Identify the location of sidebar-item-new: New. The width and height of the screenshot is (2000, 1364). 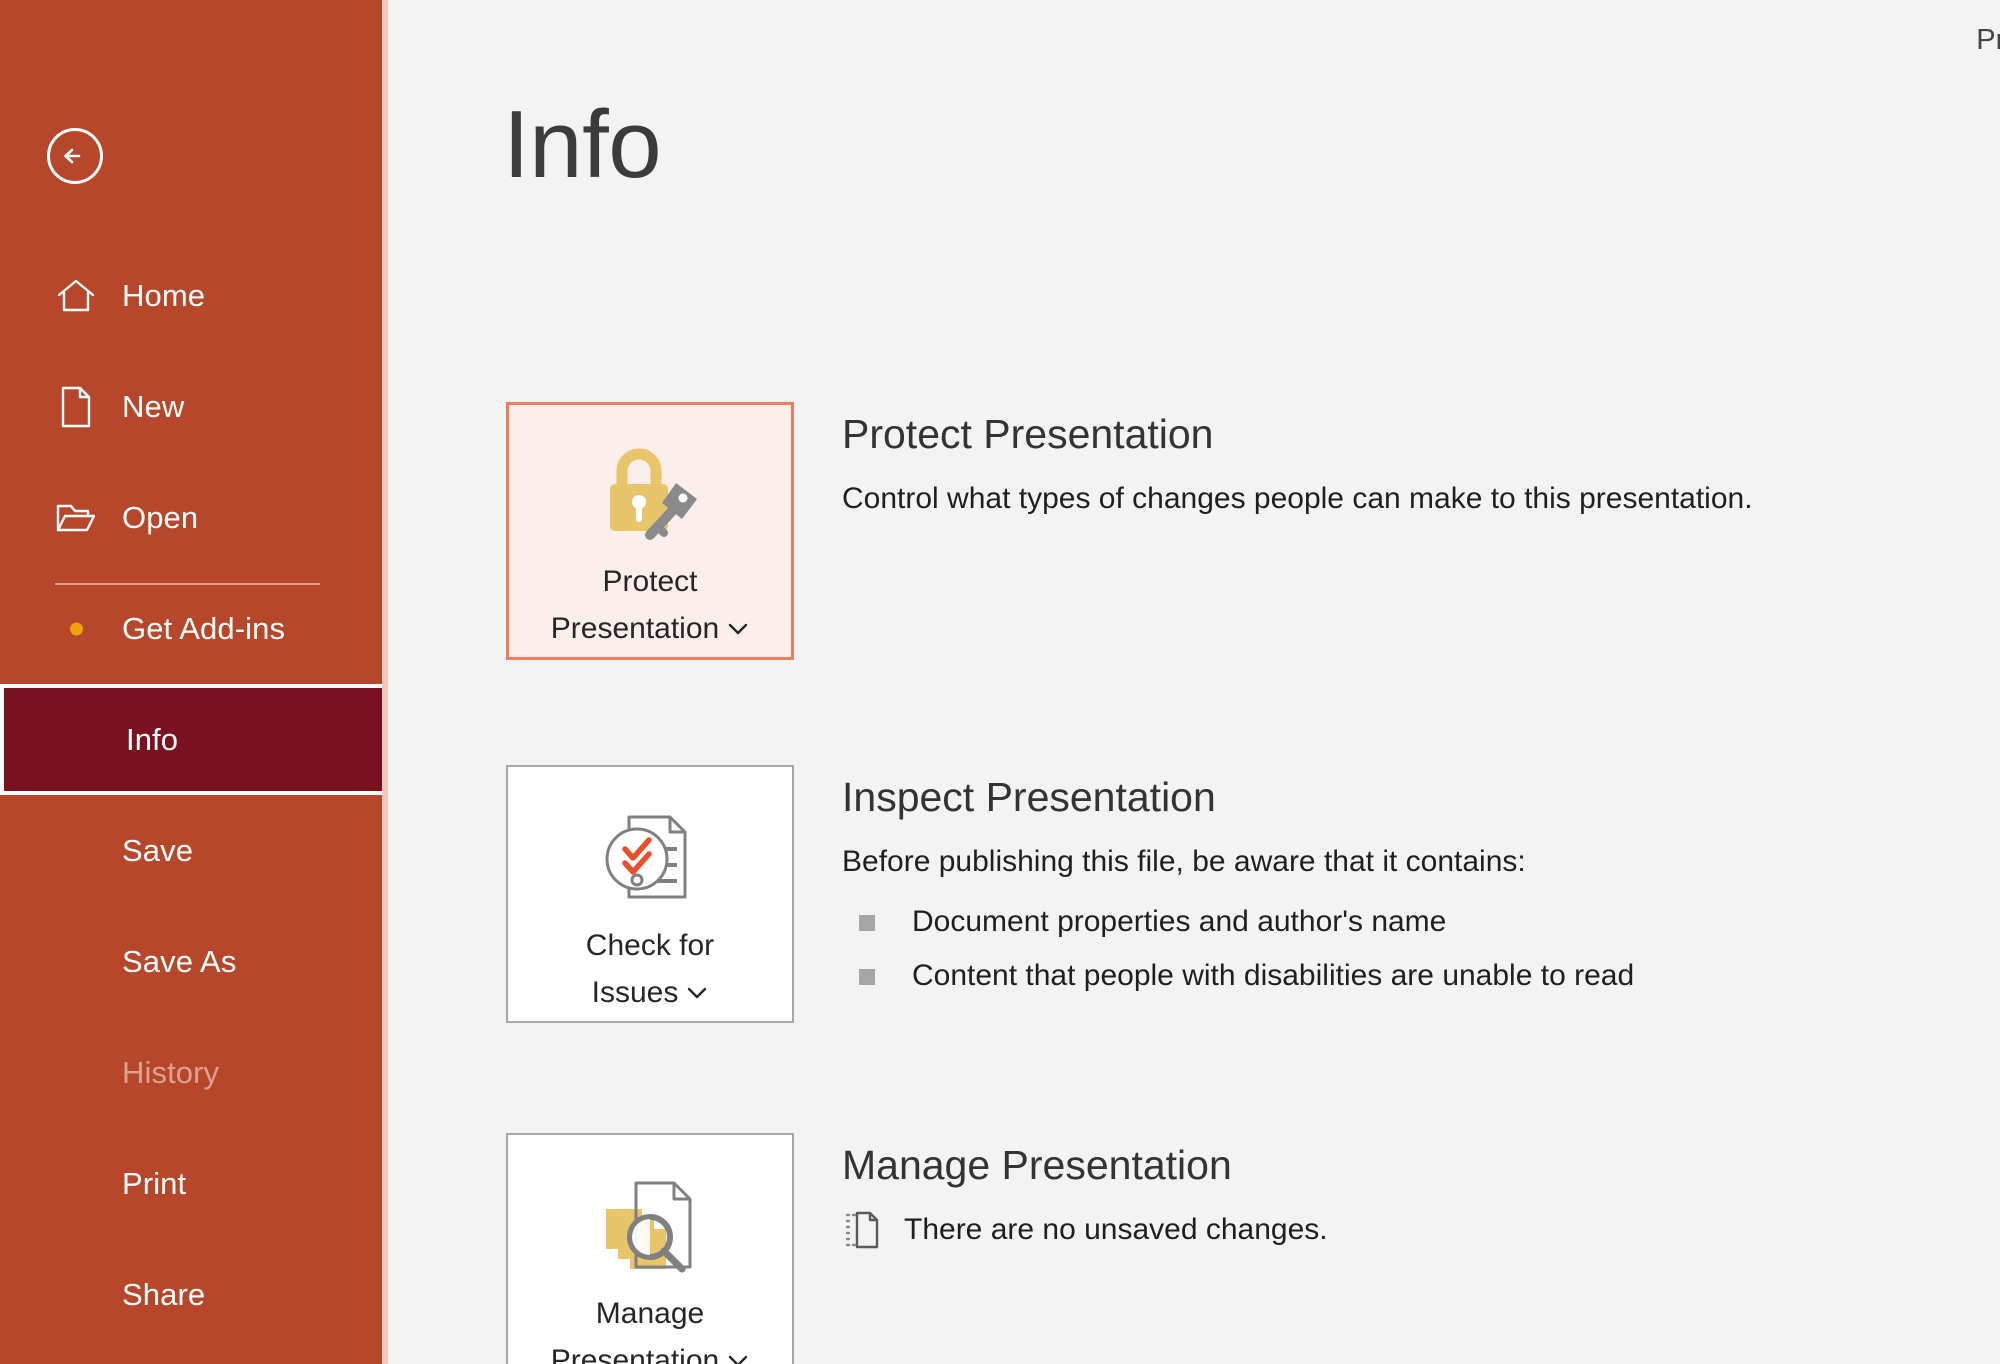
(194, 406).